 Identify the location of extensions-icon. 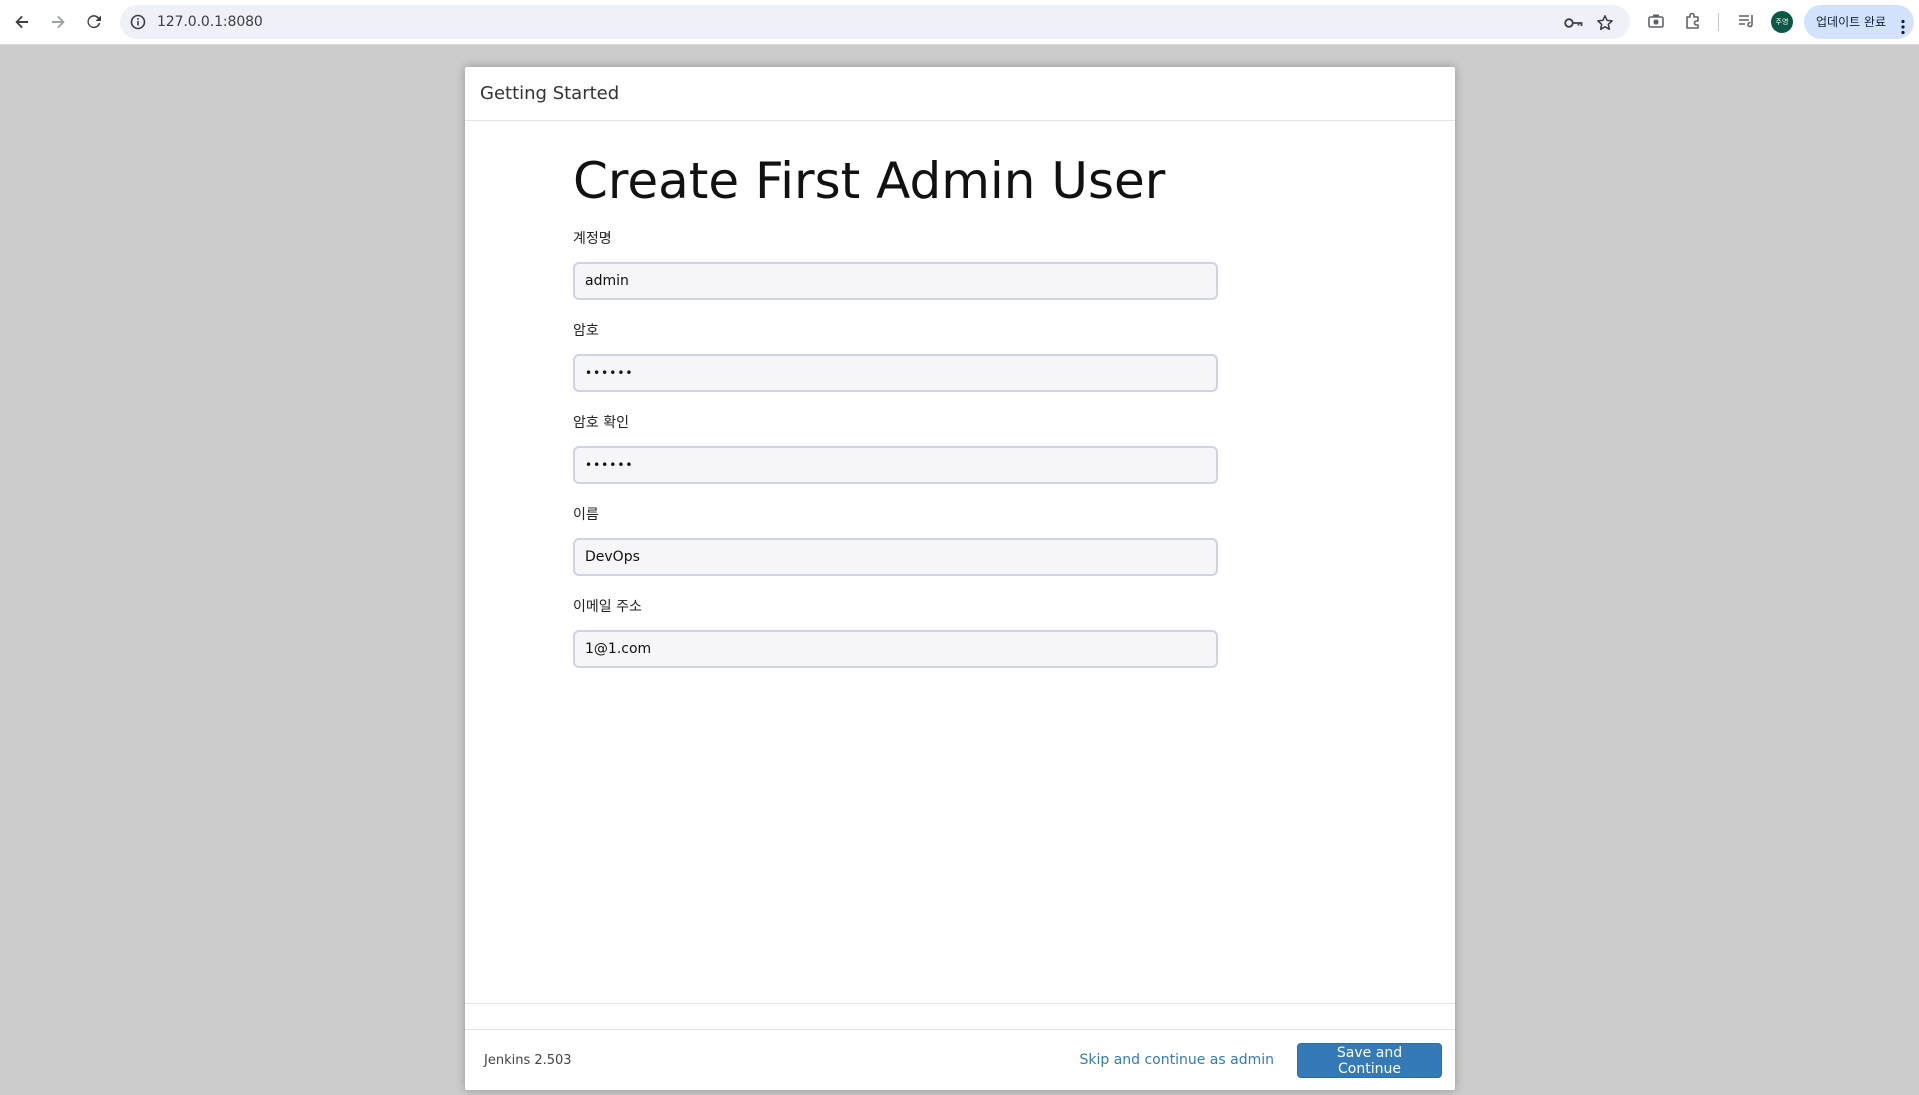
(1693, 21).